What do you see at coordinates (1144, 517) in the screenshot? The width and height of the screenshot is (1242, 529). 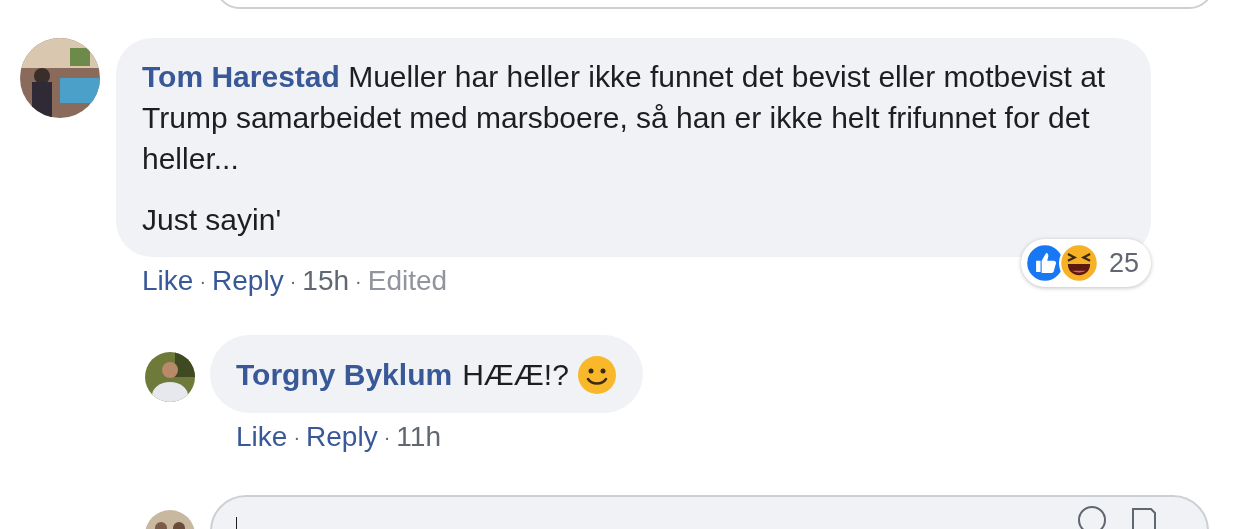 I see `sticker-icon` at bounding box center [1144, 517].